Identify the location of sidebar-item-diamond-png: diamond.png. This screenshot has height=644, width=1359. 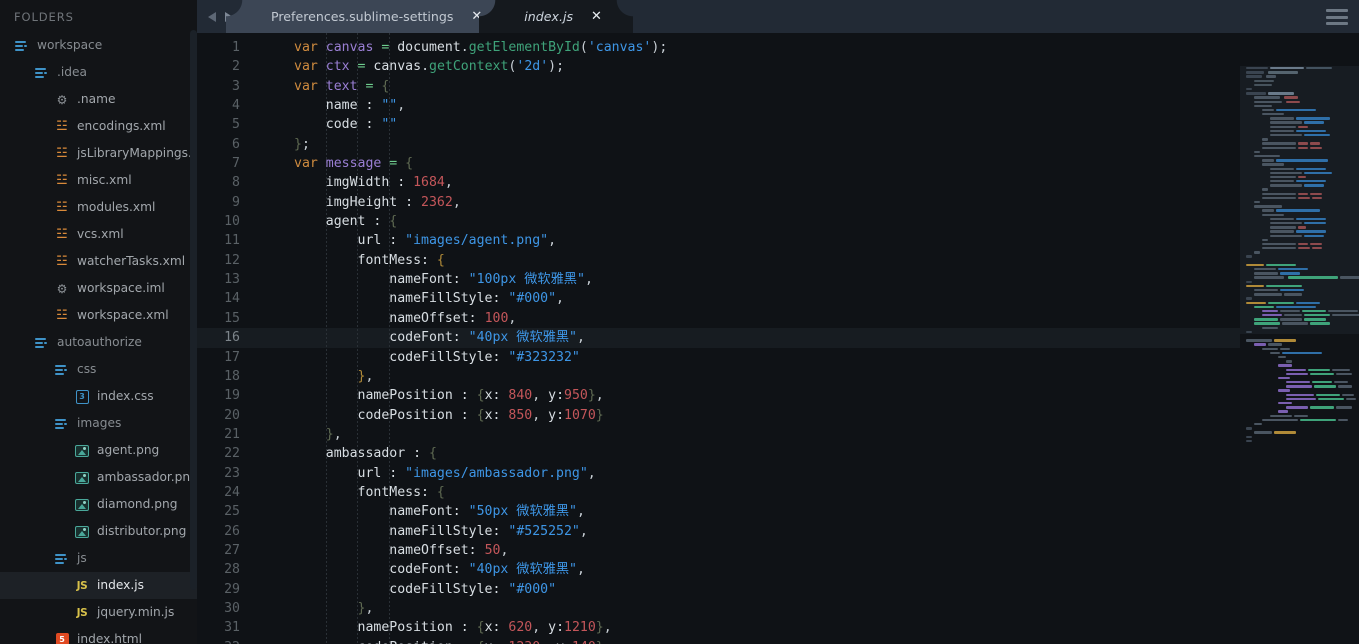
(98, 504).